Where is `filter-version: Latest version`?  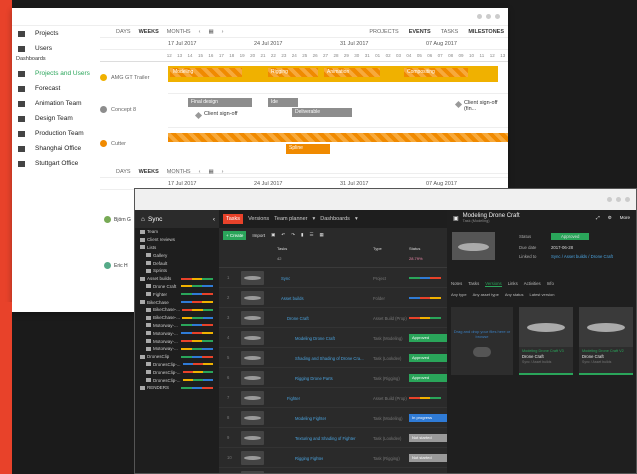 filter-version: Latest version is located at coordinates (542, 294).